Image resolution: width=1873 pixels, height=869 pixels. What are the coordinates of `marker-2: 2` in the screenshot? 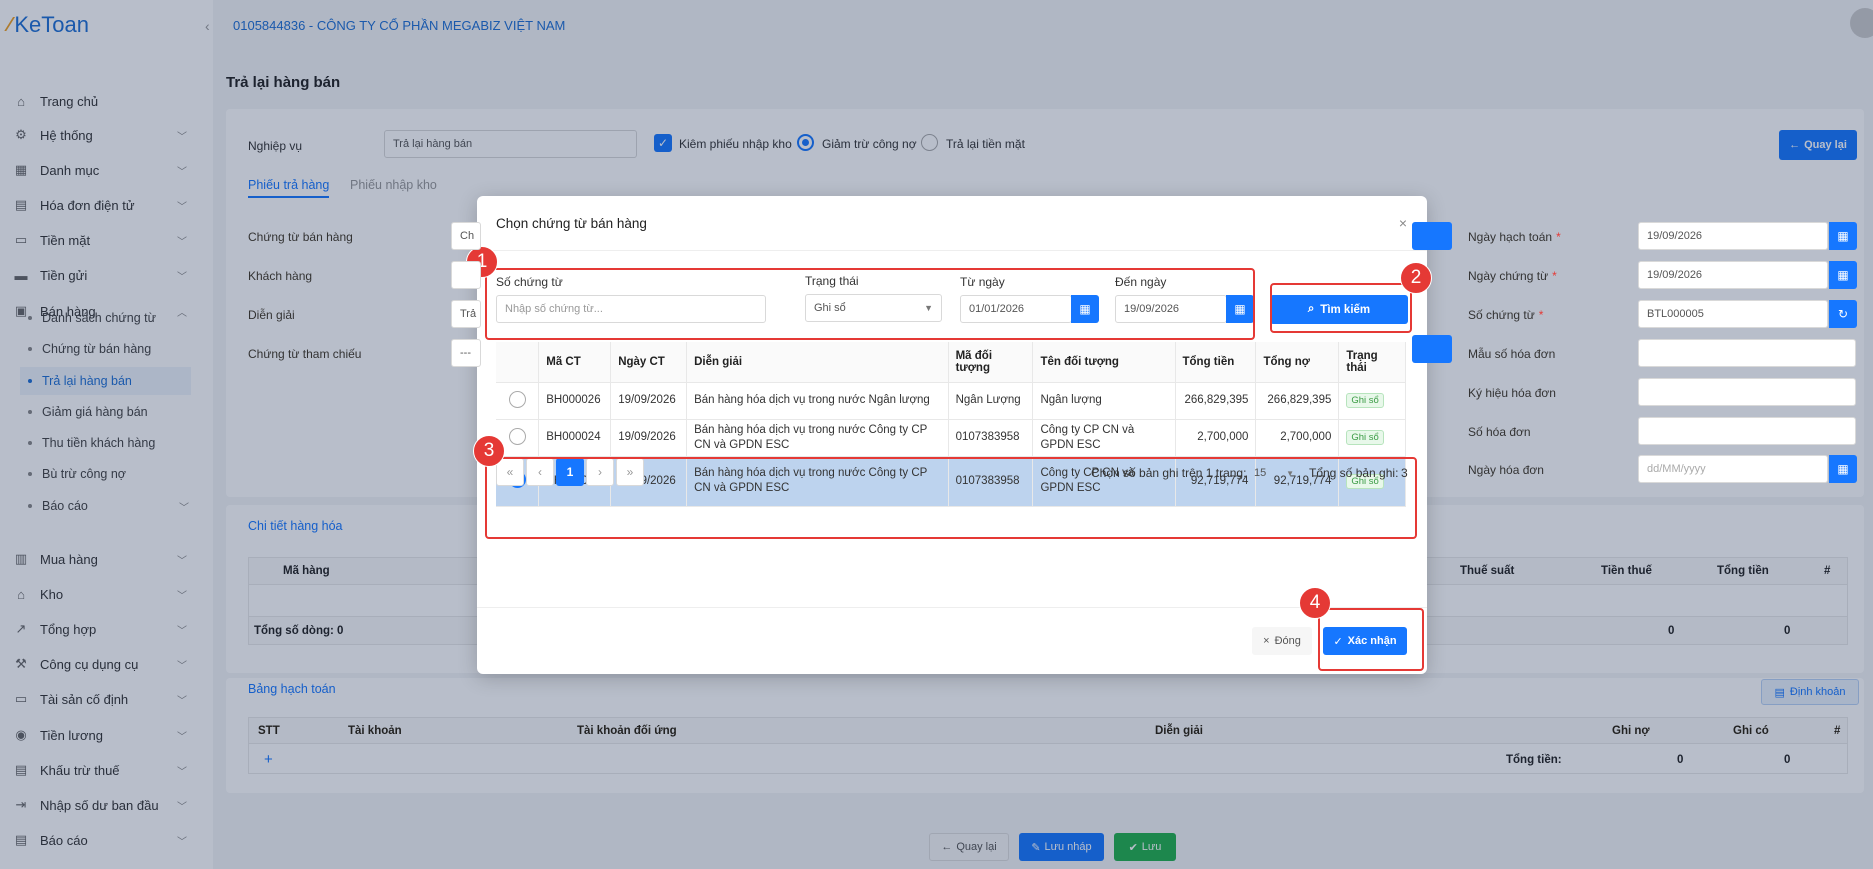 It's located at (1416, 278).